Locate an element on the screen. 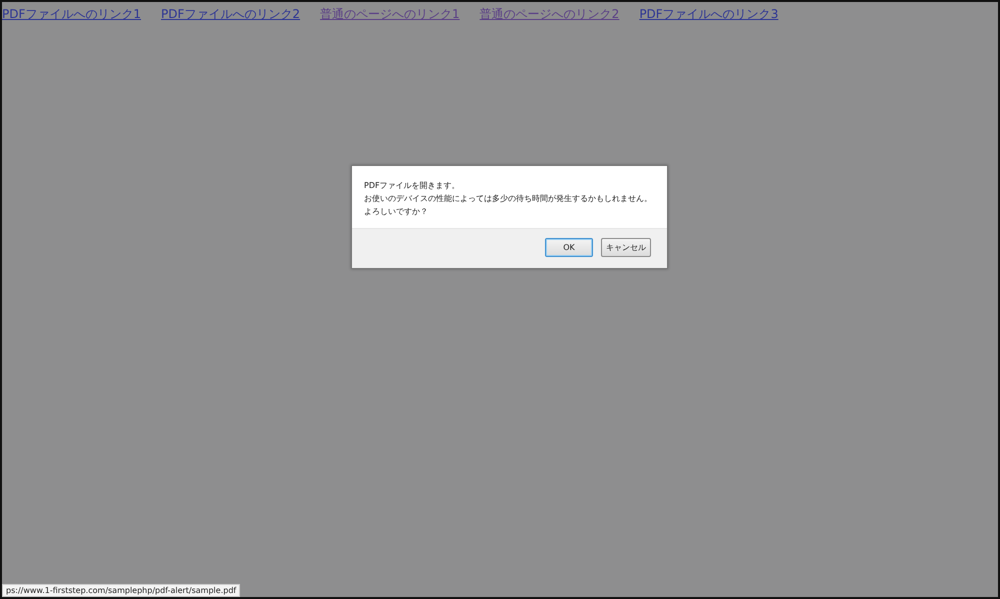 Image resolution: width=1000 pixels, height=599 pixels. dialog-message: お使いのデバイスの性能によっては多少の待ち時間が発生するかもしれません。 is located at coordinates (508, 199).